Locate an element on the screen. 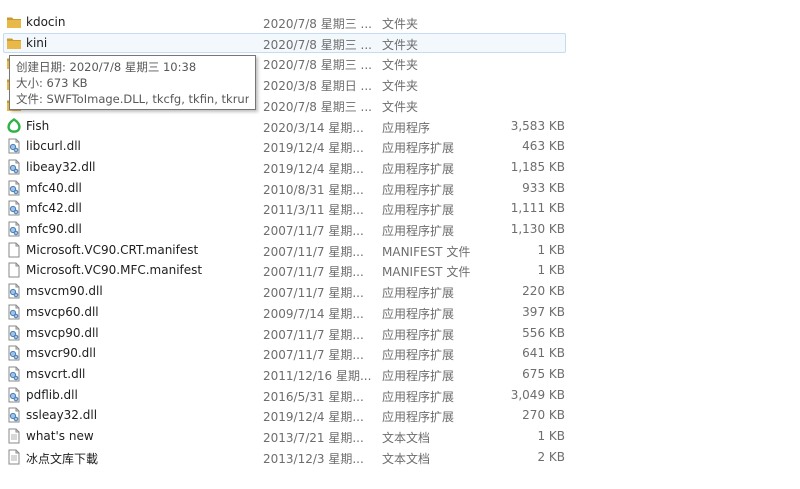  file-size: 556 KB is located at coordinates (543, 332).